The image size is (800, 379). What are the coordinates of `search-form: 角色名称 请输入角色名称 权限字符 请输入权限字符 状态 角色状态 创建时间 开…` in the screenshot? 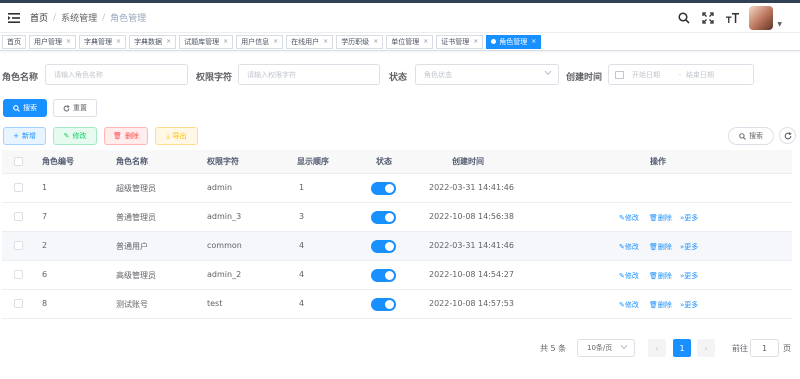 It's located at (400, 76).